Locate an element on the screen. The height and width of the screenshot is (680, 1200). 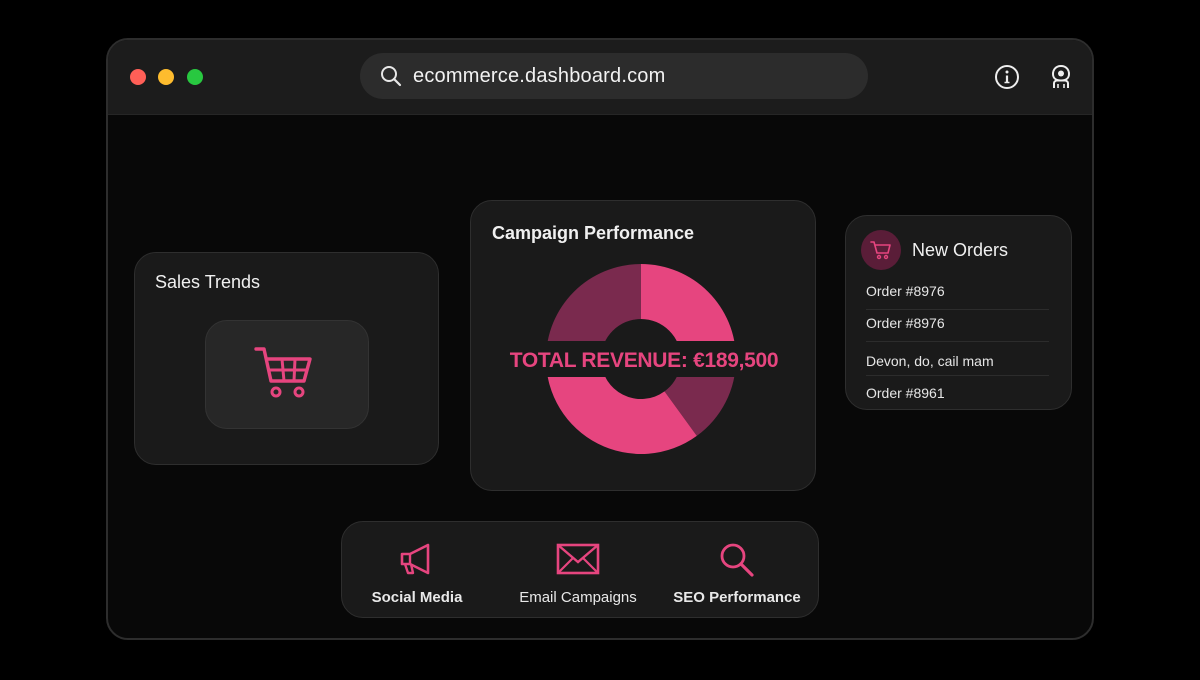
channel-social-media-label: Social Media is located at coordinates (417, 597).